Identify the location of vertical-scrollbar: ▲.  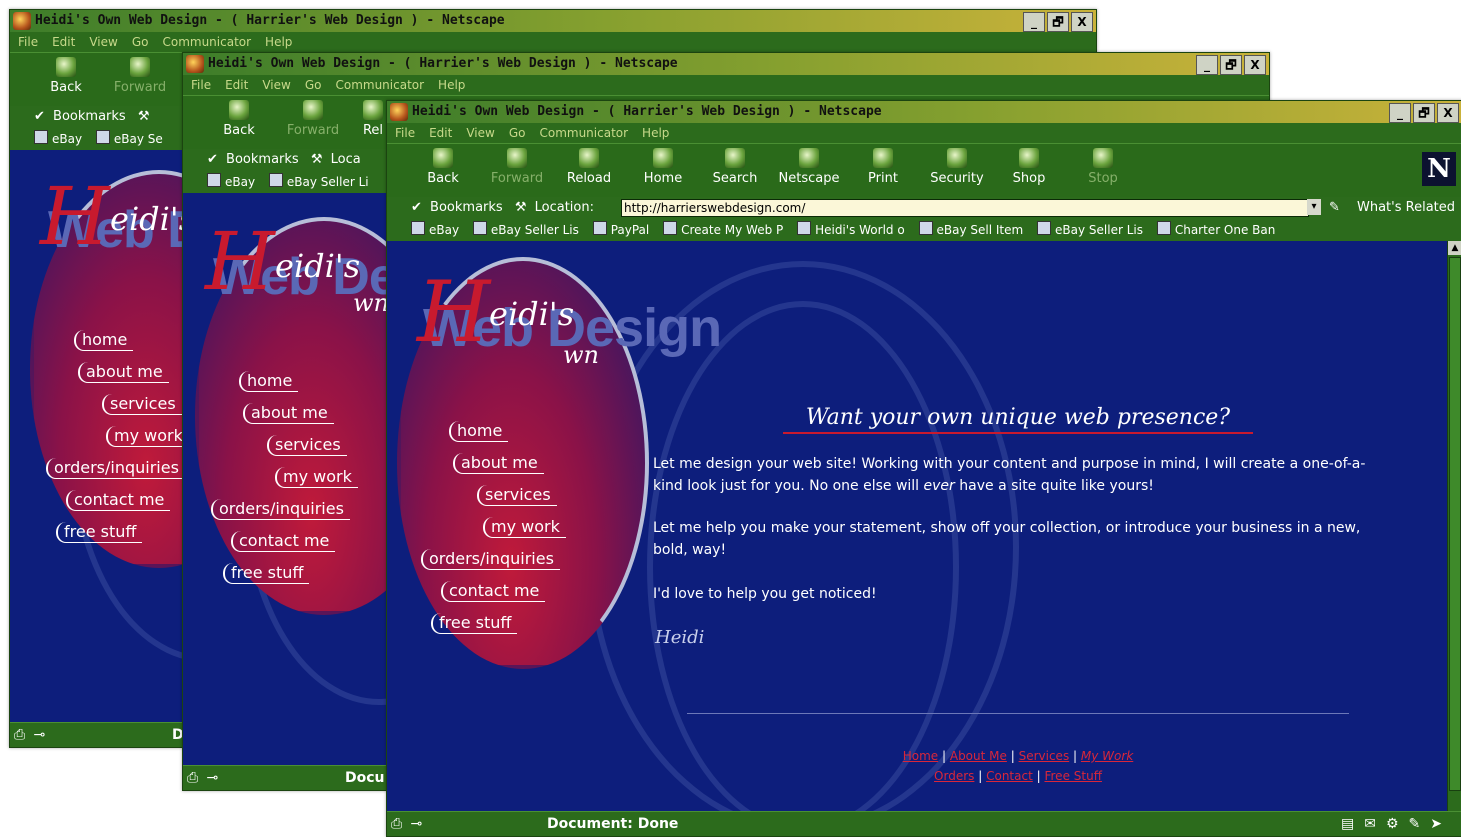
(1454, 526).